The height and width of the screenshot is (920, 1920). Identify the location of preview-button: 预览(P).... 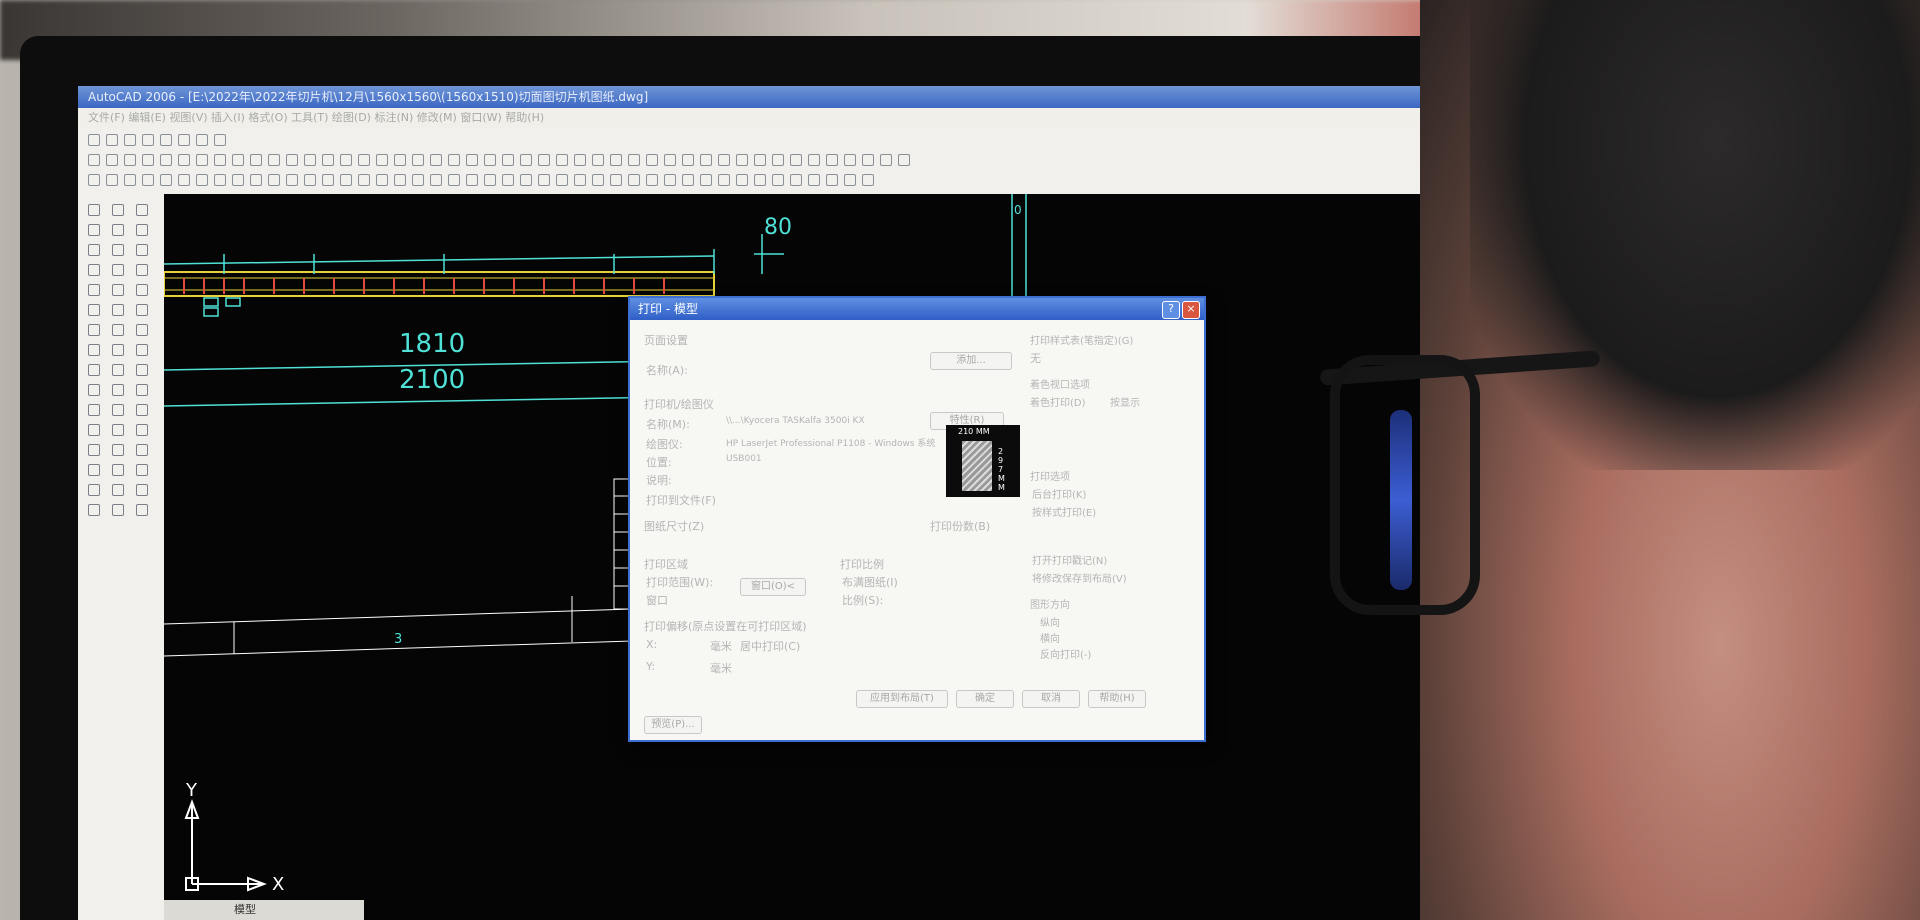
(673, 725).